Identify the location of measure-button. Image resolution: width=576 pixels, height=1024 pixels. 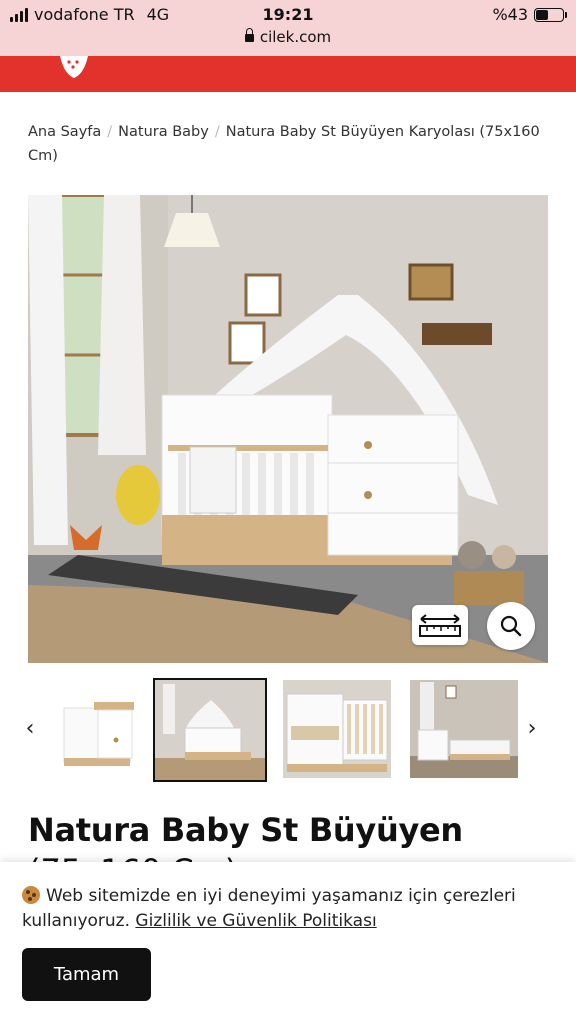
(440, 625).